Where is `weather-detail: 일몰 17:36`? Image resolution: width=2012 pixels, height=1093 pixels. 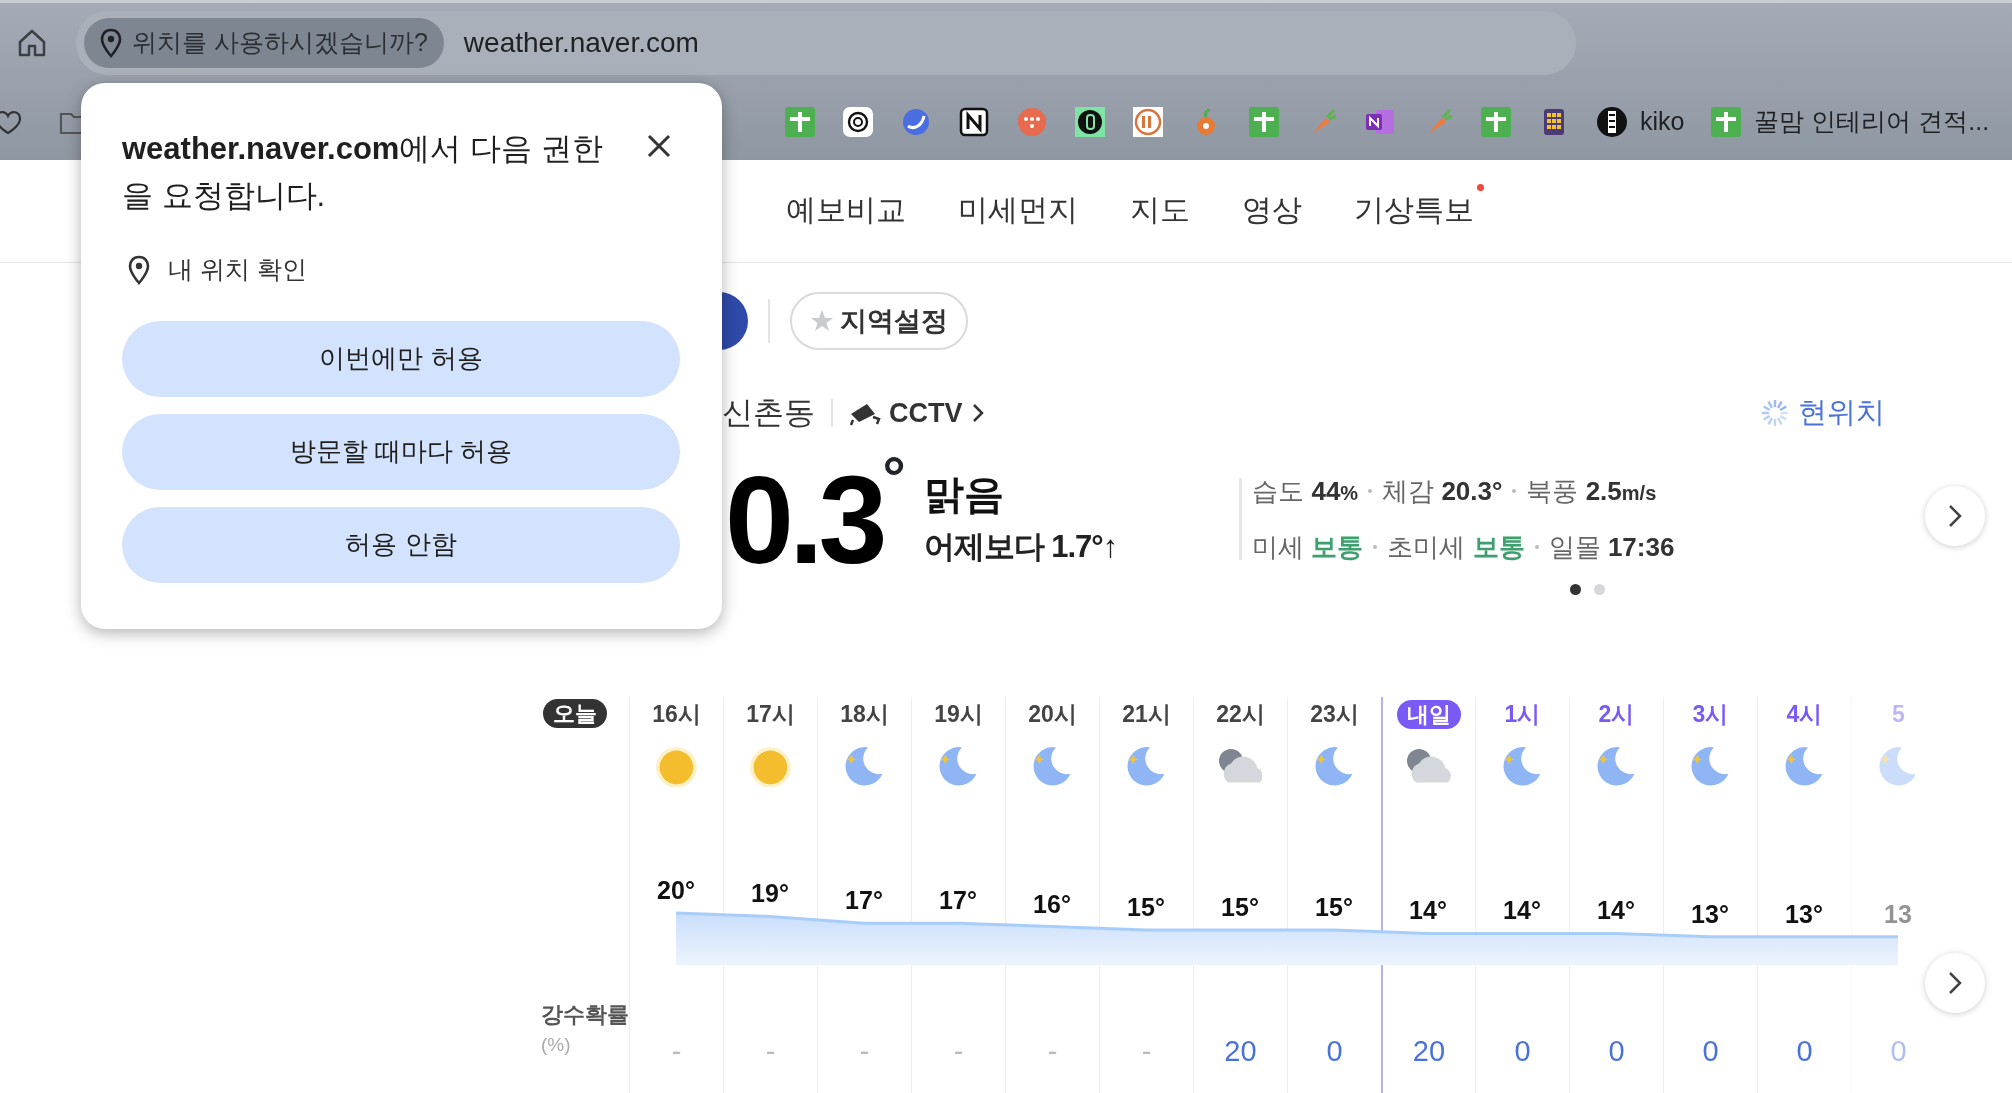 weather-detail: 일몰 17:36 is located at coordinates (1611, 547).